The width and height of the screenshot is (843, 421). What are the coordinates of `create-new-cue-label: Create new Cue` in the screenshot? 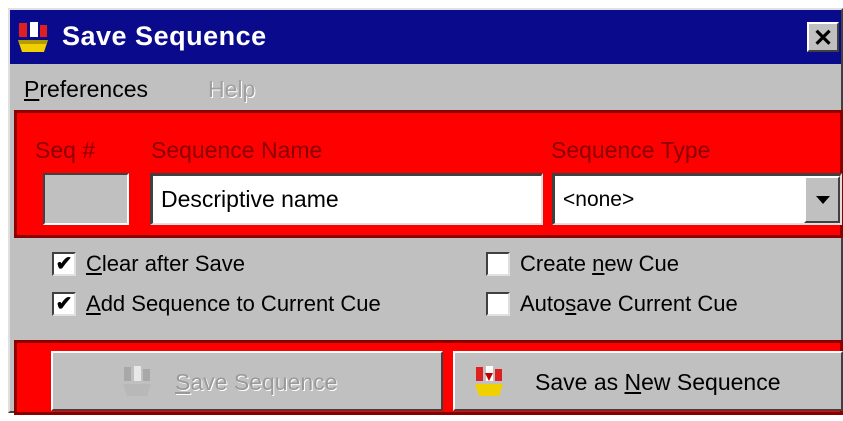 It's located at (599, 263).